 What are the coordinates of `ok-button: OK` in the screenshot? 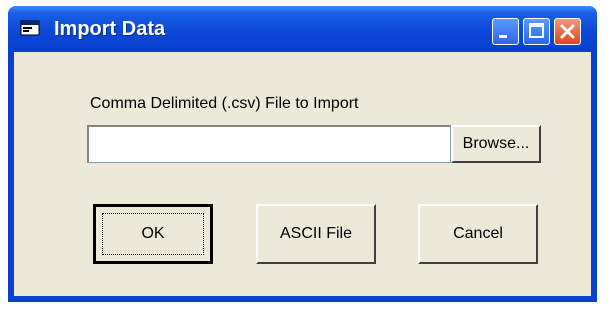 It's located at (153, 234).